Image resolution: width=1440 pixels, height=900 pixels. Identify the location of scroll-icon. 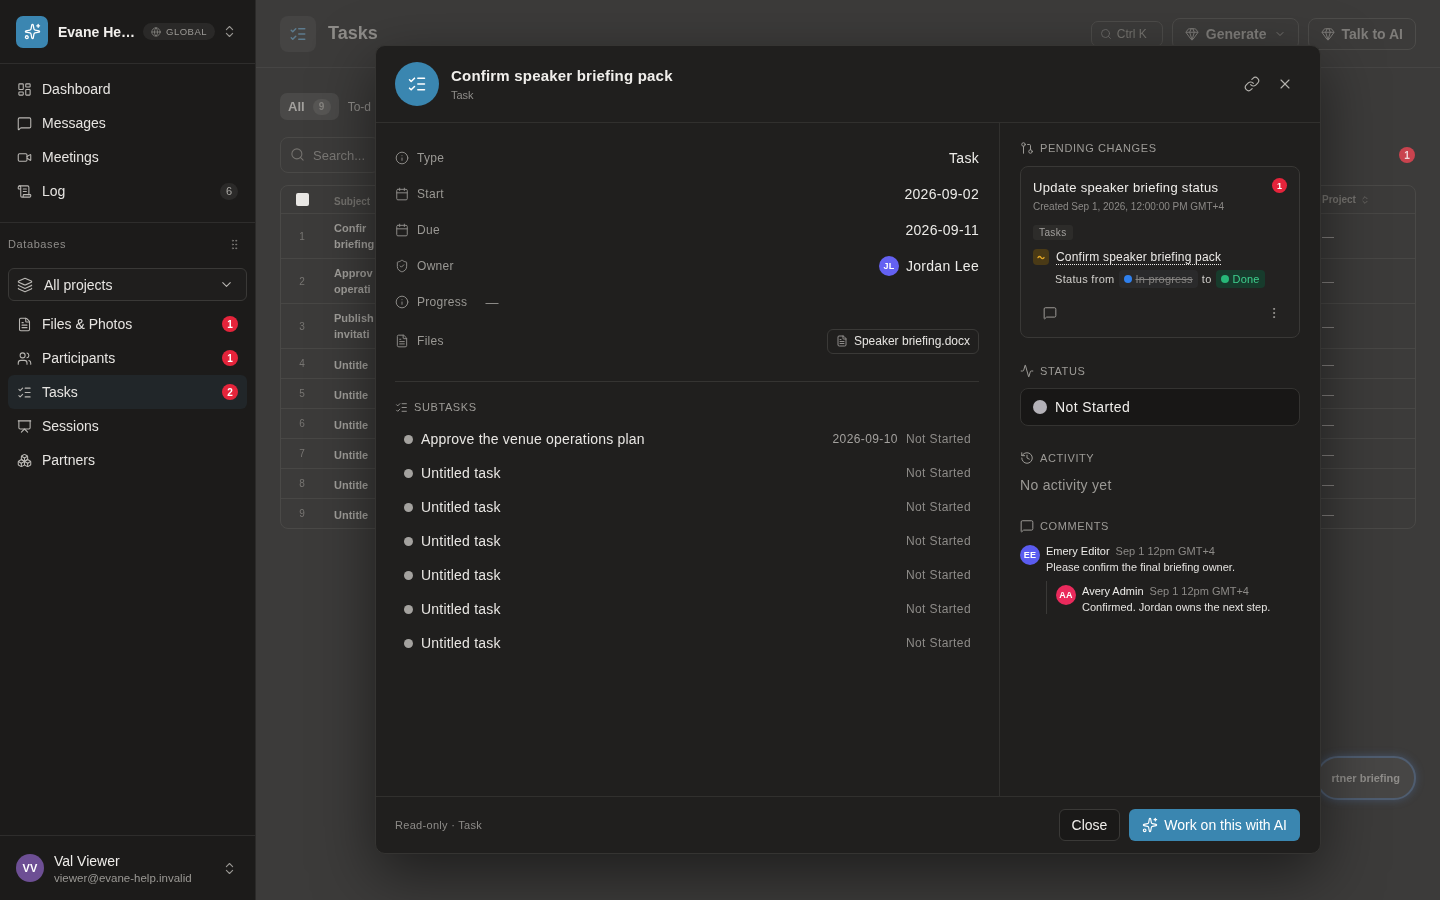
(24, 191).